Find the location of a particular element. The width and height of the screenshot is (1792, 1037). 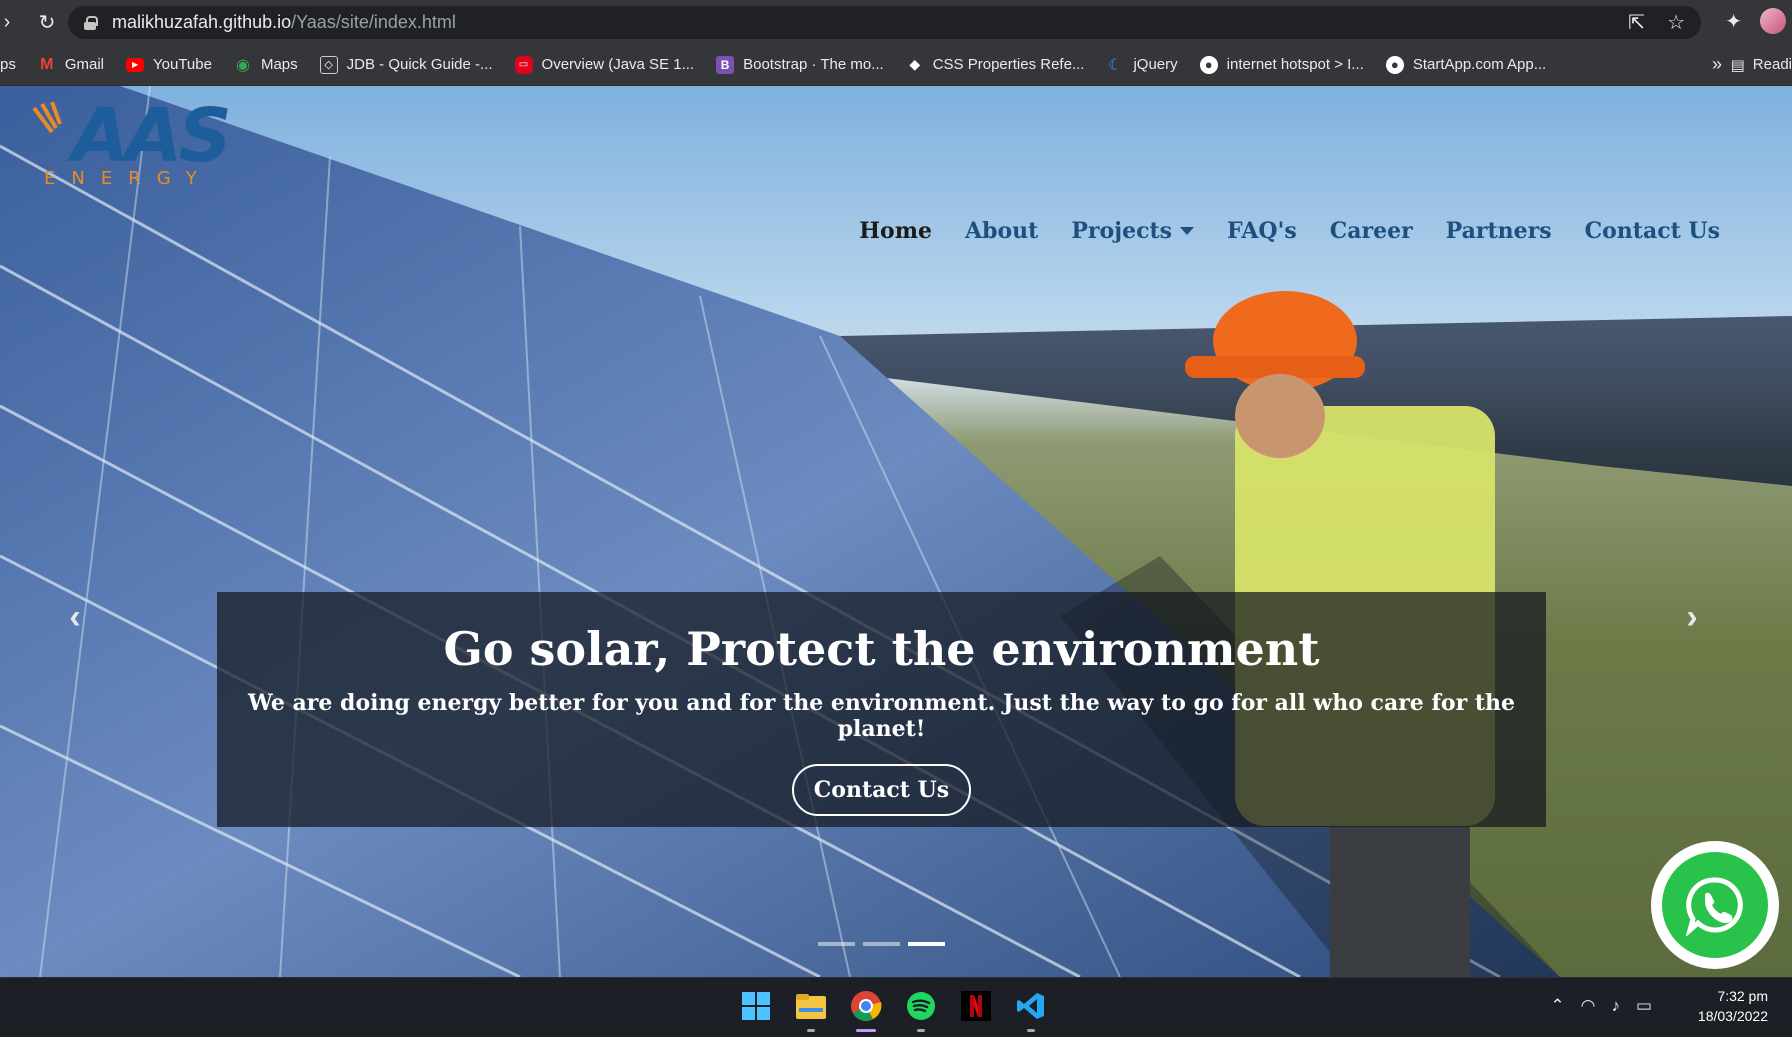

nav-projects: Projects is located at coordinates (1133, 231).